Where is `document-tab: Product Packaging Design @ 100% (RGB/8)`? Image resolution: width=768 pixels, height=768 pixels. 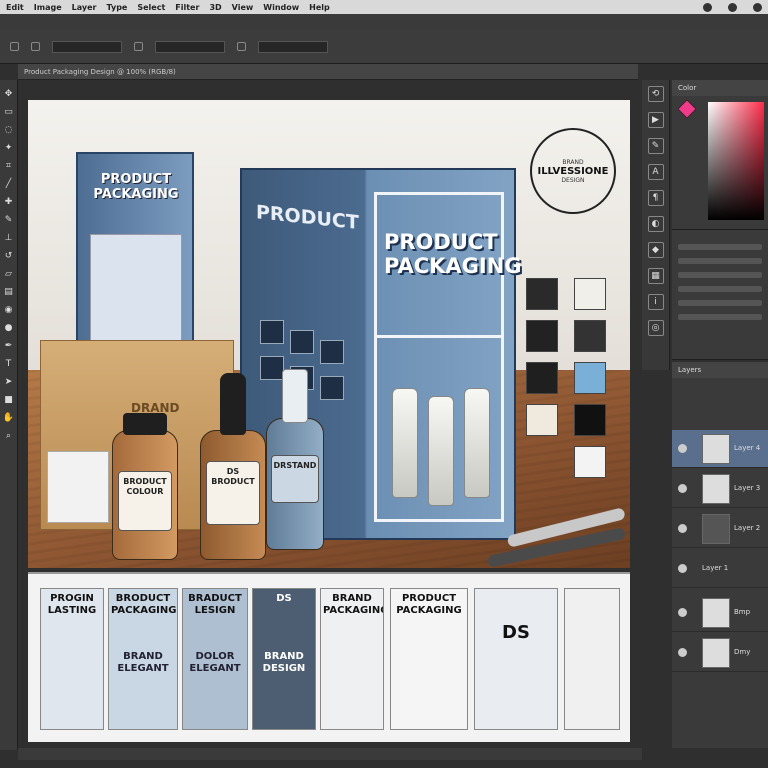 document-tab: Product Packaging Design @ 100% (RGB/8) is located at coordinates (328, 72).